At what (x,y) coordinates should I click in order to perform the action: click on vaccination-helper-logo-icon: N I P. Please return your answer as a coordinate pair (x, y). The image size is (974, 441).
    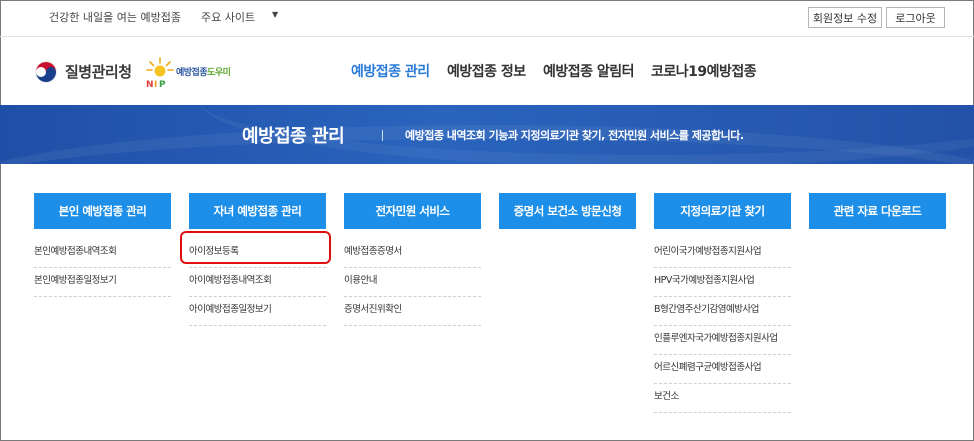
    Looking at the image, I should click on (160, 72).